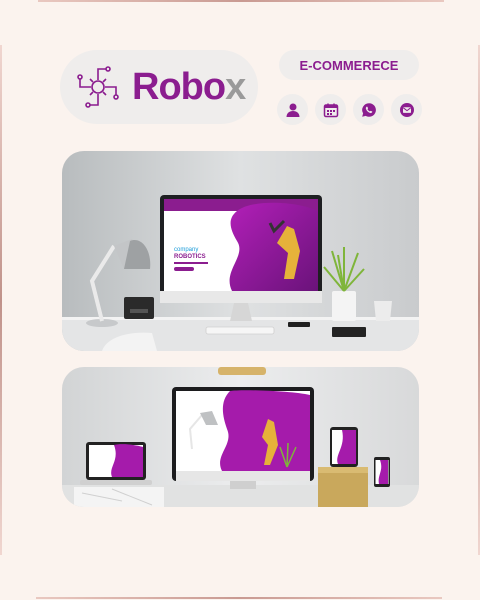  I want to click on top-divider, so click(241, 1).